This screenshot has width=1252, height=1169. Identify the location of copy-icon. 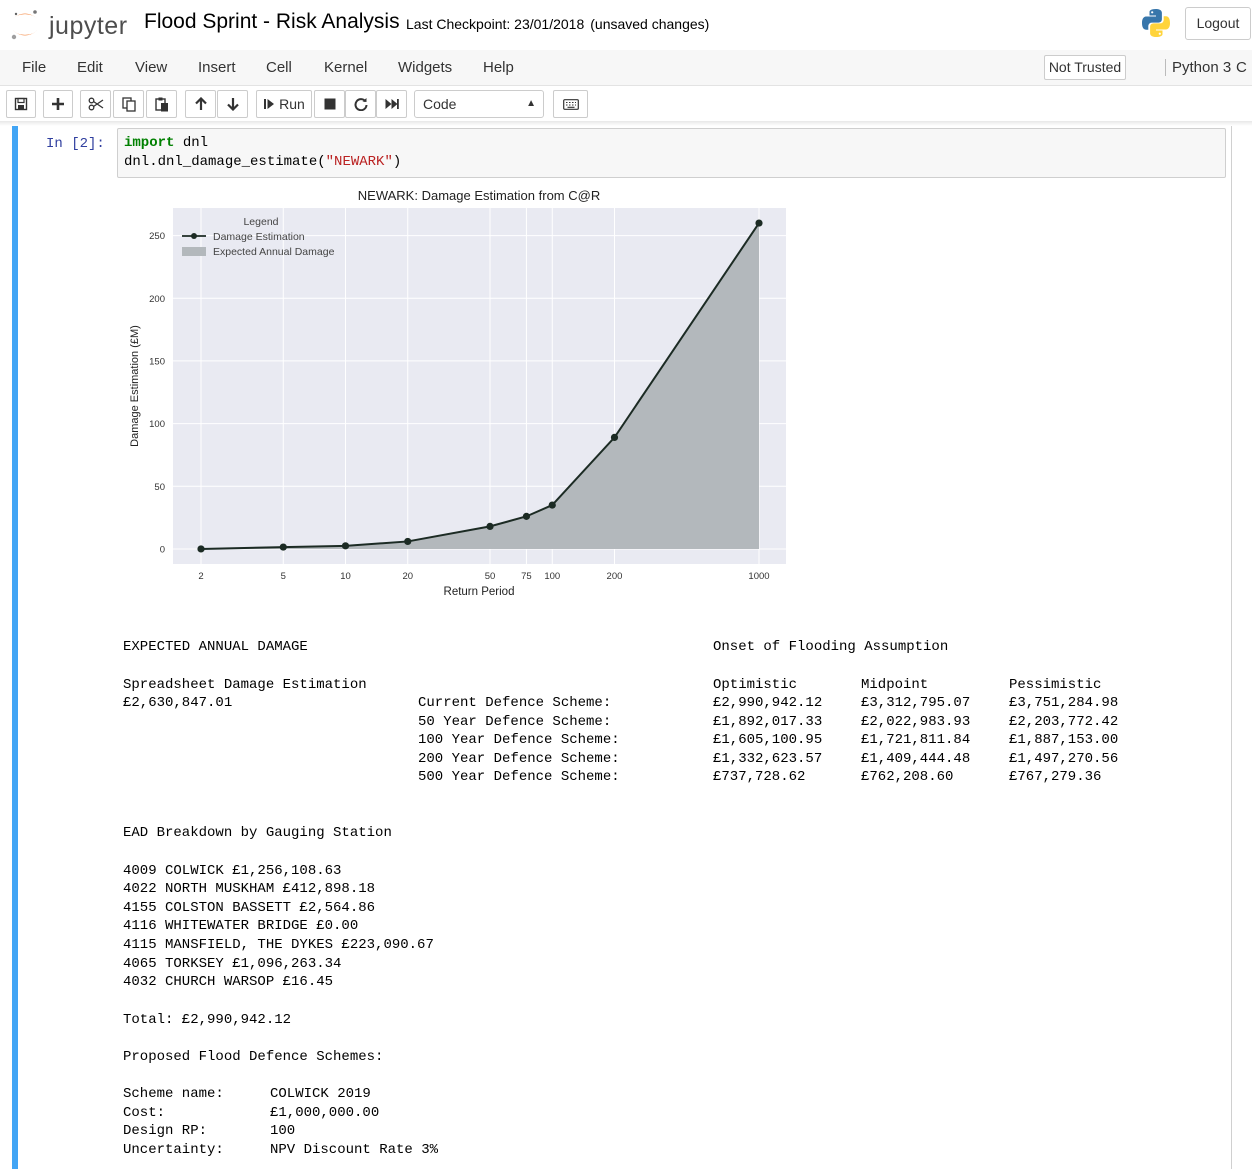
(128, 104).